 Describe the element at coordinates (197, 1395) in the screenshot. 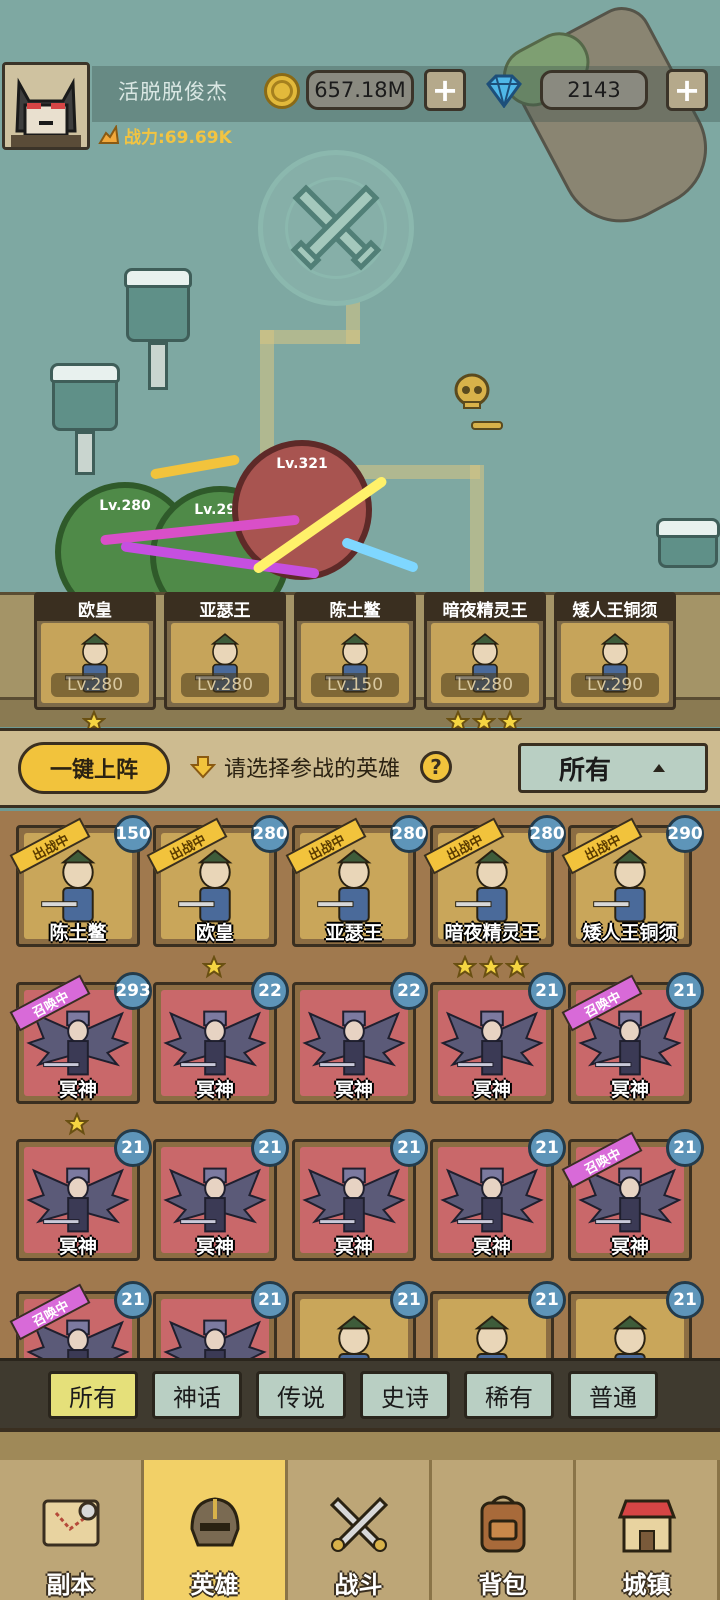

I see `rarity-tab: 神话` at that location.